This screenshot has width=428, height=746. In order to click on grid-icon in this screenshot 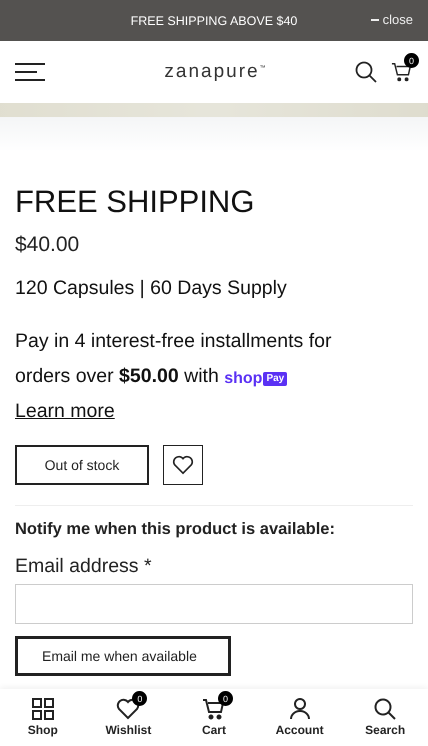, I will do `click(43, 709)`.